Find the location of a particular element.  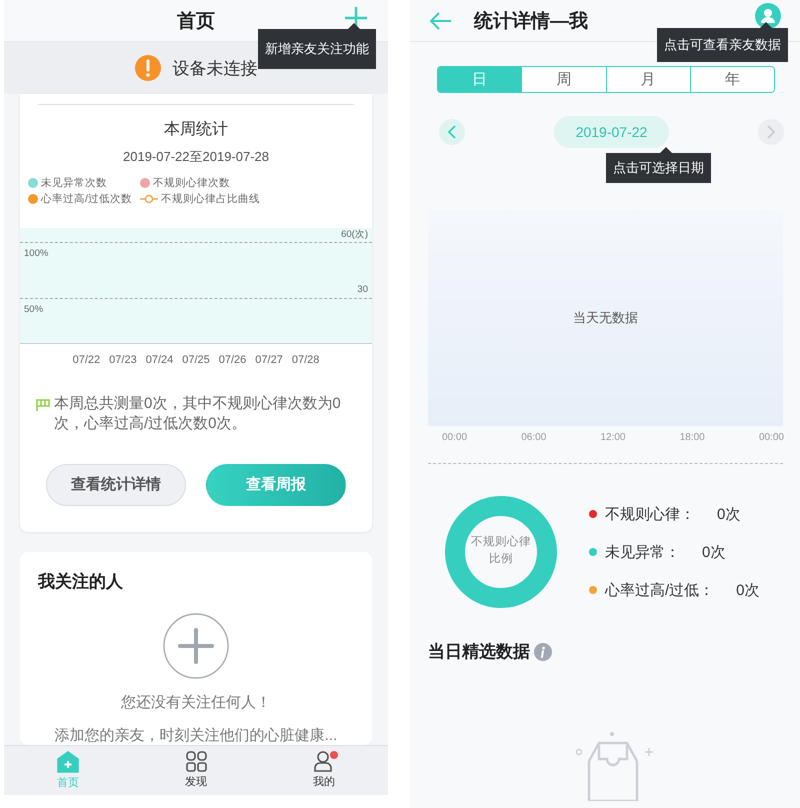

flag-icon is located at coordinates (43, 404).